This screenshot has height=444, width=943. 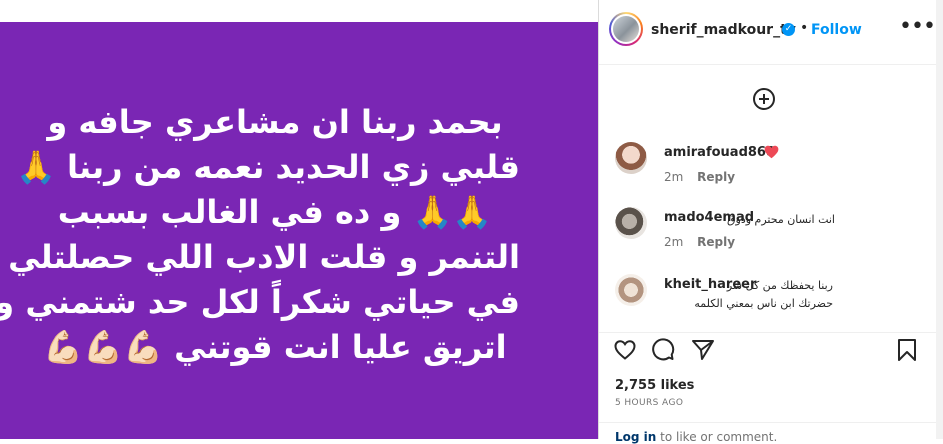 What do you see at coordinates (275, 347) in the screenshot?
I see `post-text-line: اتريق عليا انت قوتني 💪🏻💪🏻💪🏻` at bounding box center [275, 347].